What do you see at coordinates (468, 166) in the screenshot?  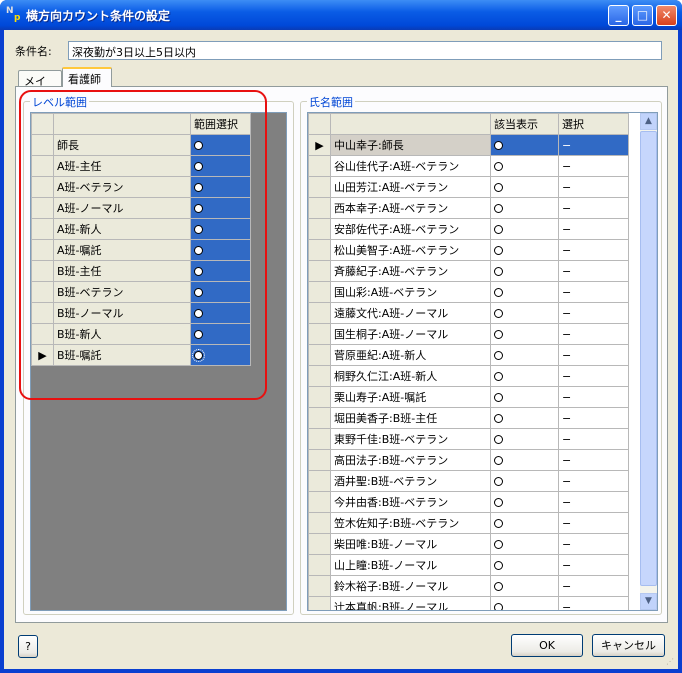 I see `name-row: 谷山佳代子:A班-ベテラン −` at bounding box center [468, 166].